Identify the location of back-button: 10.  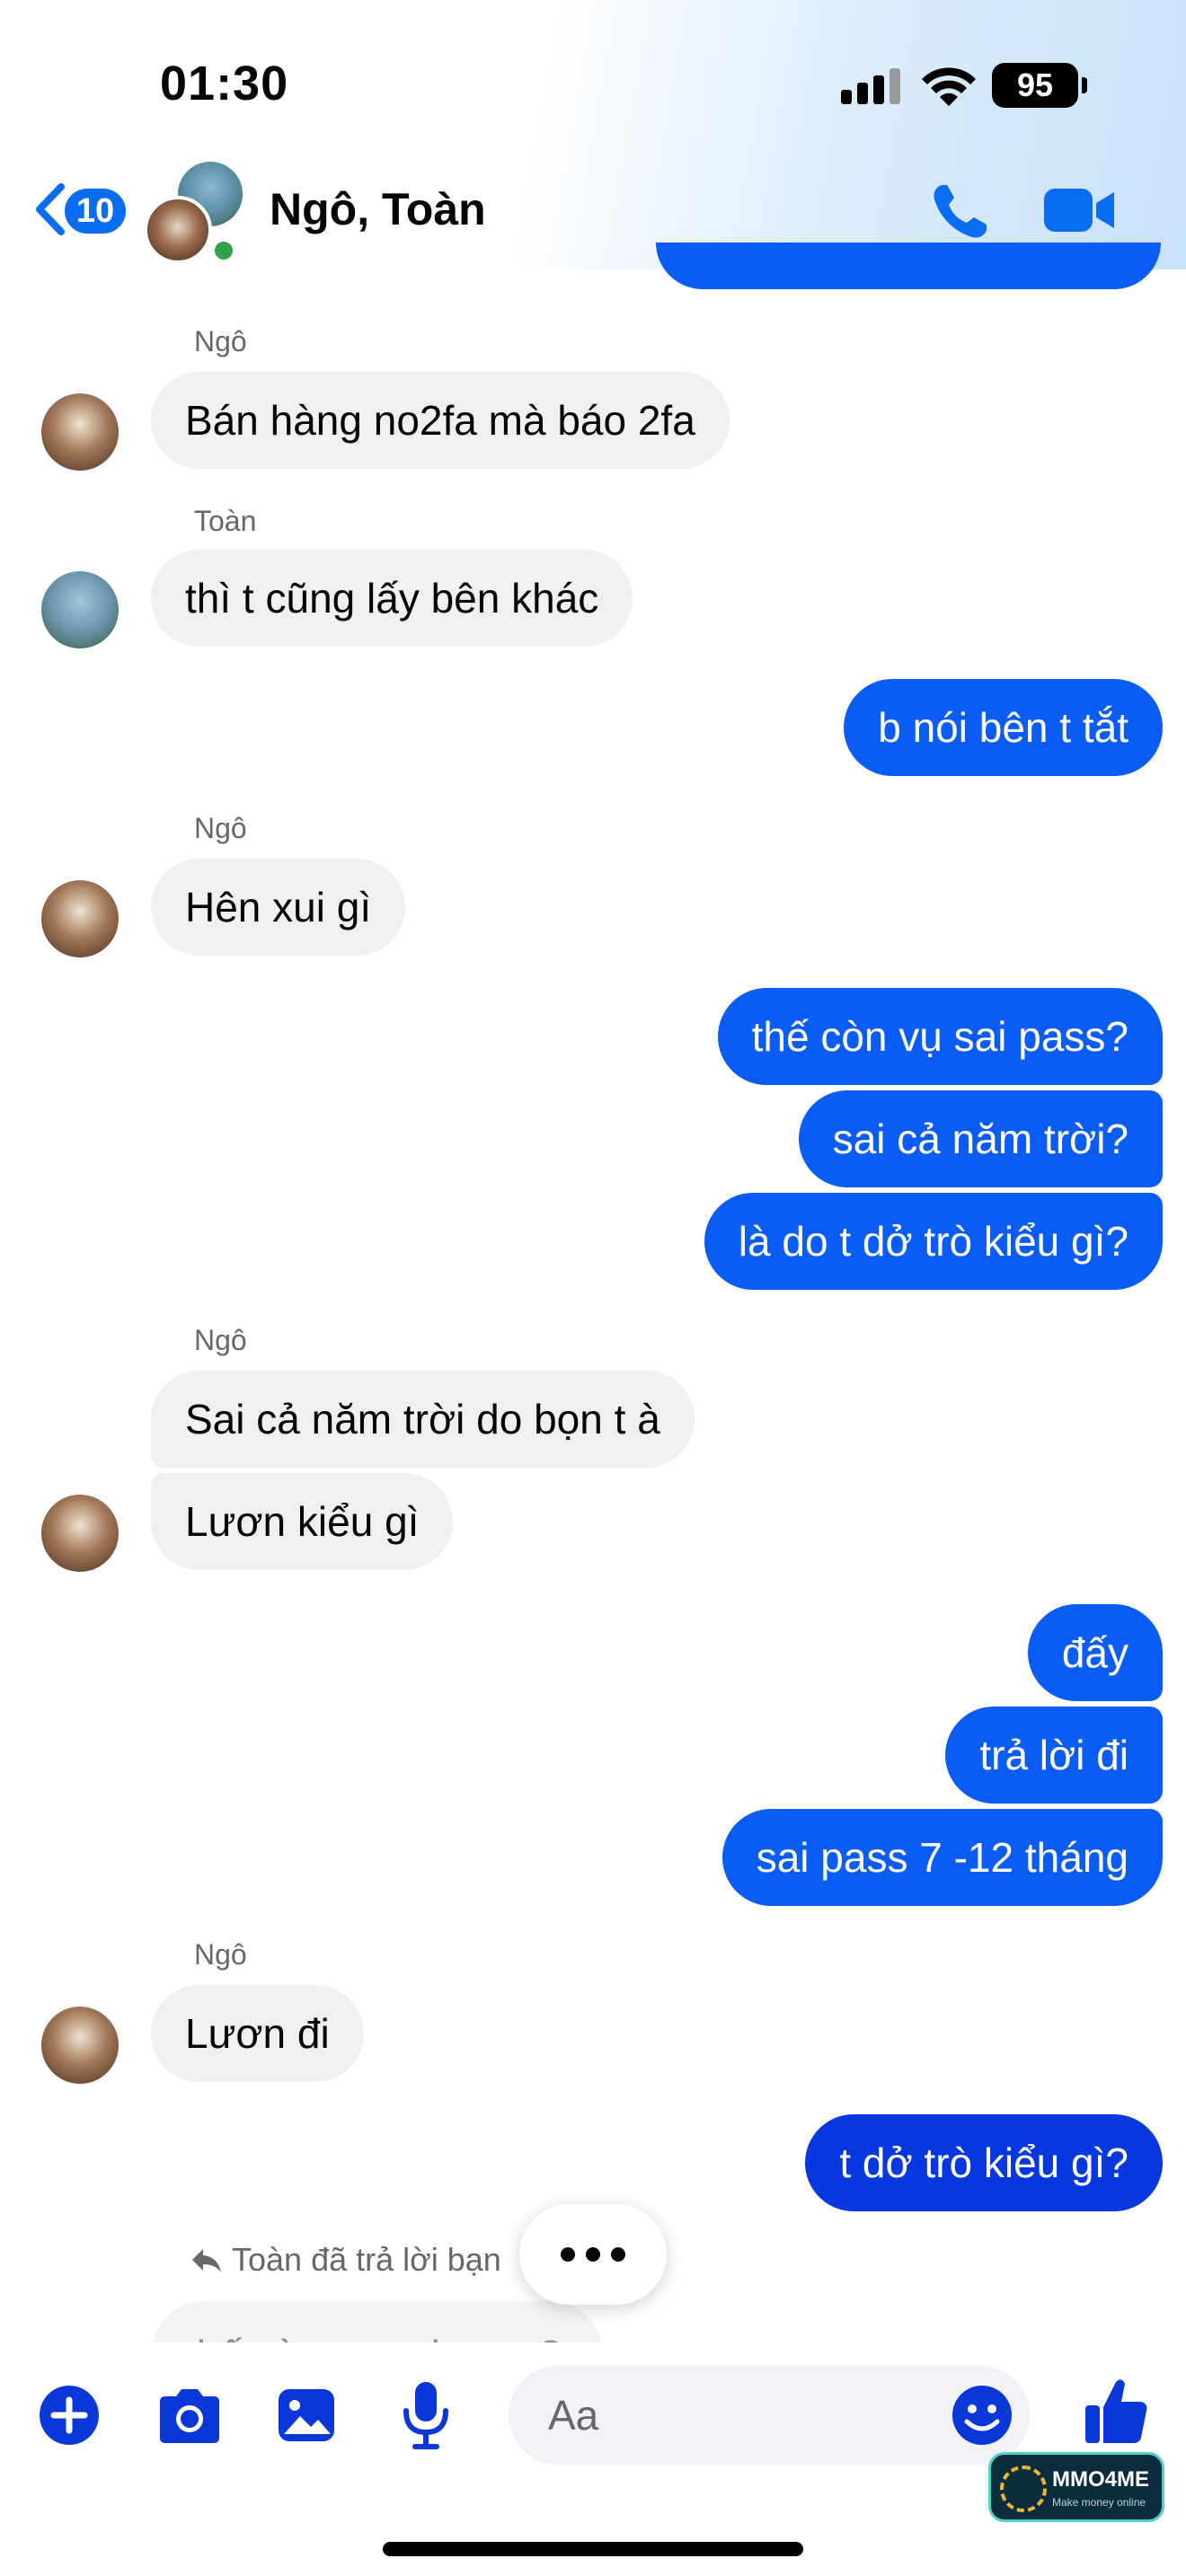
(80, 209).